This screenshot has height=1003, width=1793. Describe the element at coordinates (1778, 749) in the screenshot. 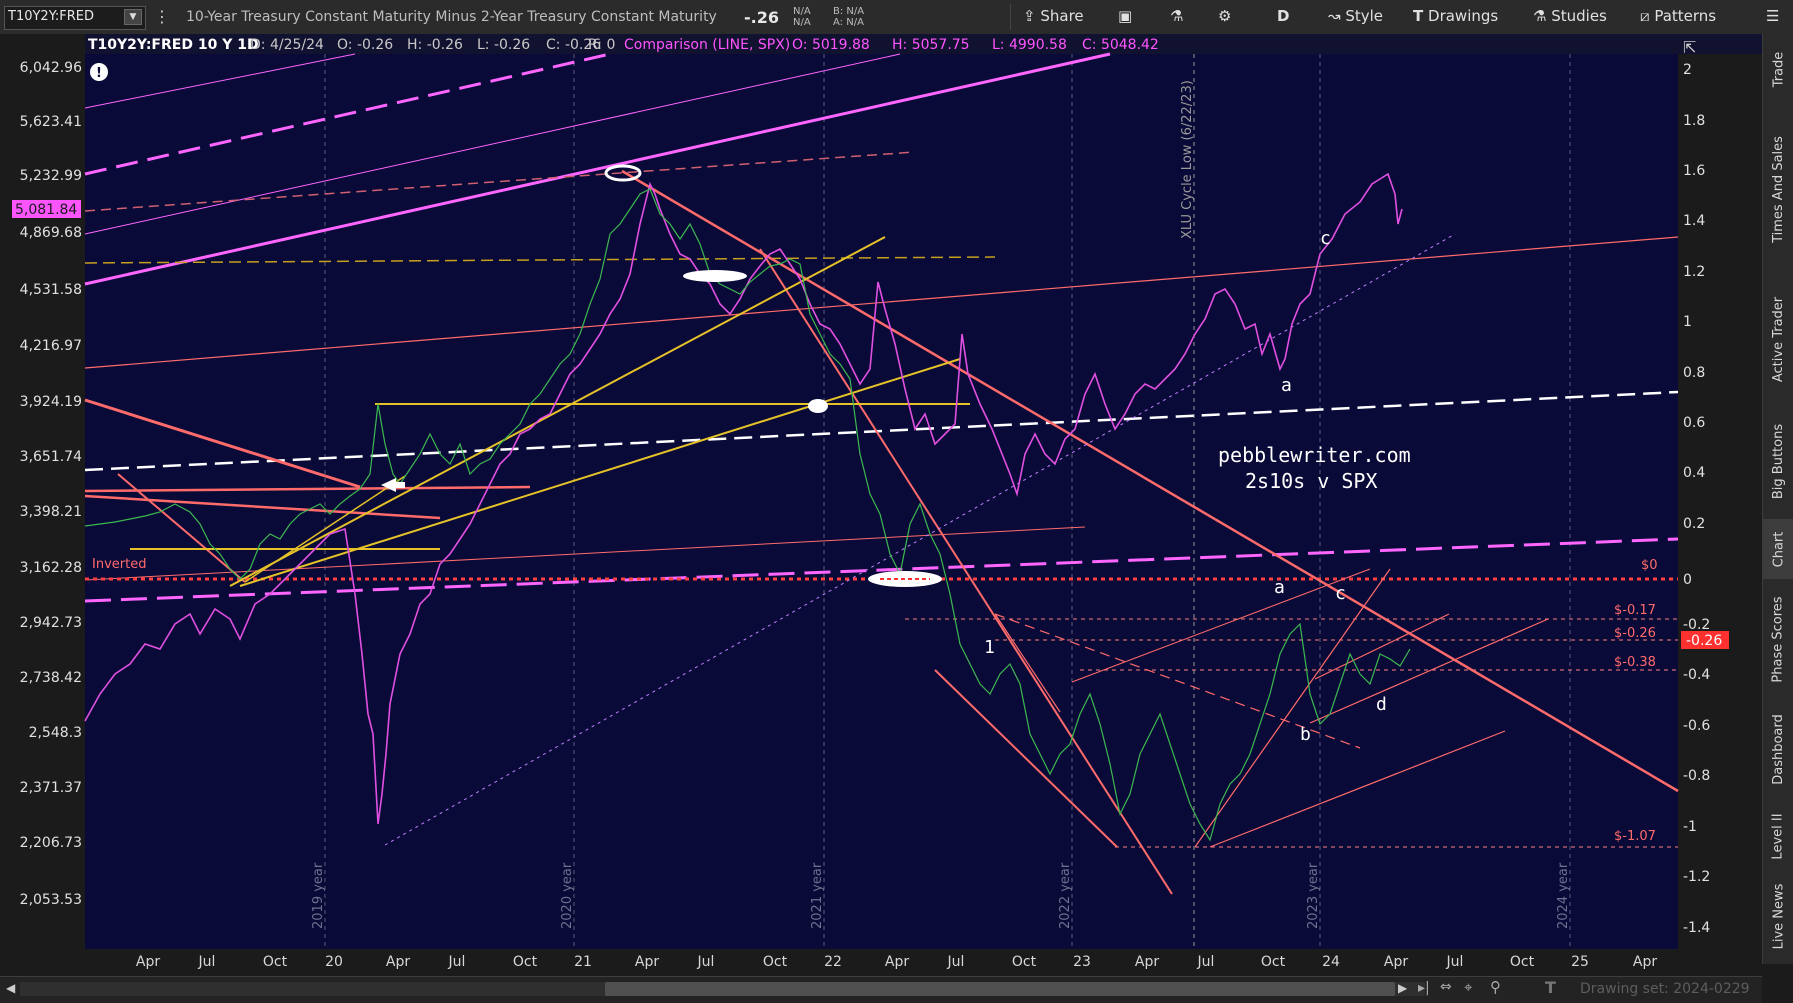

I see `tab-dashboard: Dashboard` at that location.